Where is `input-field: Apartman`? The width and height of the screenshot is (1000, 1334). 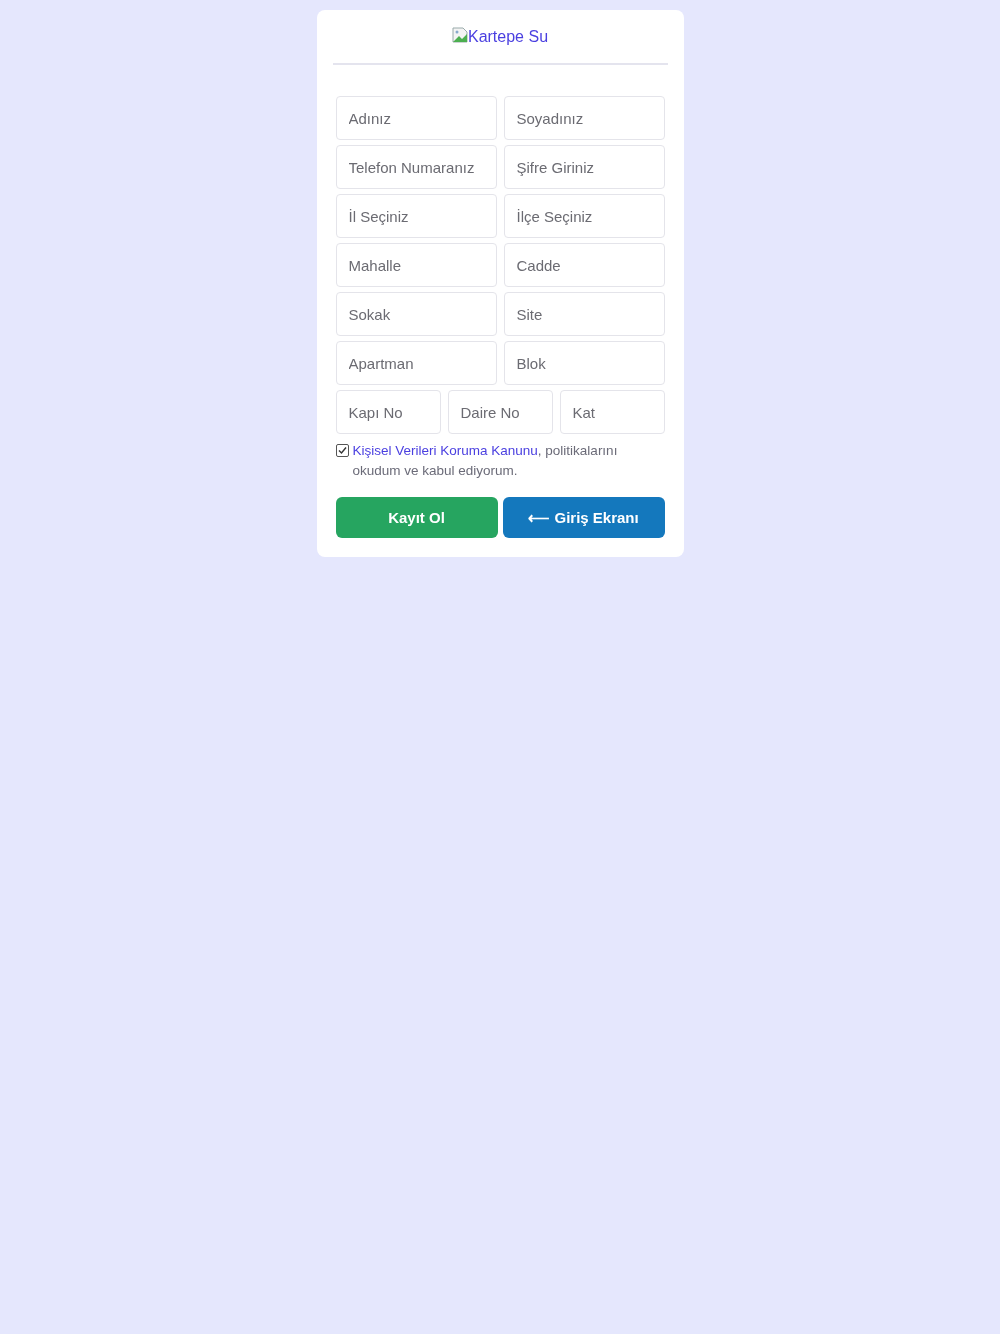
input-field: Apartman is located at coordinates (416, 363).